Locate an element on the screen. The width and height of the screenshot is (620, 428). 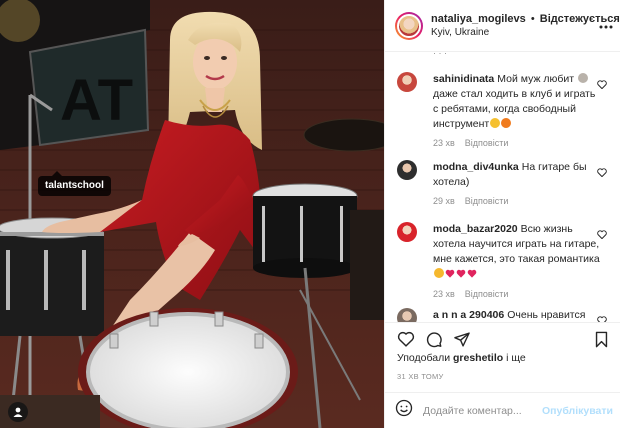
comment-username: a n n a 290406 is located at coordinates (468, 315).